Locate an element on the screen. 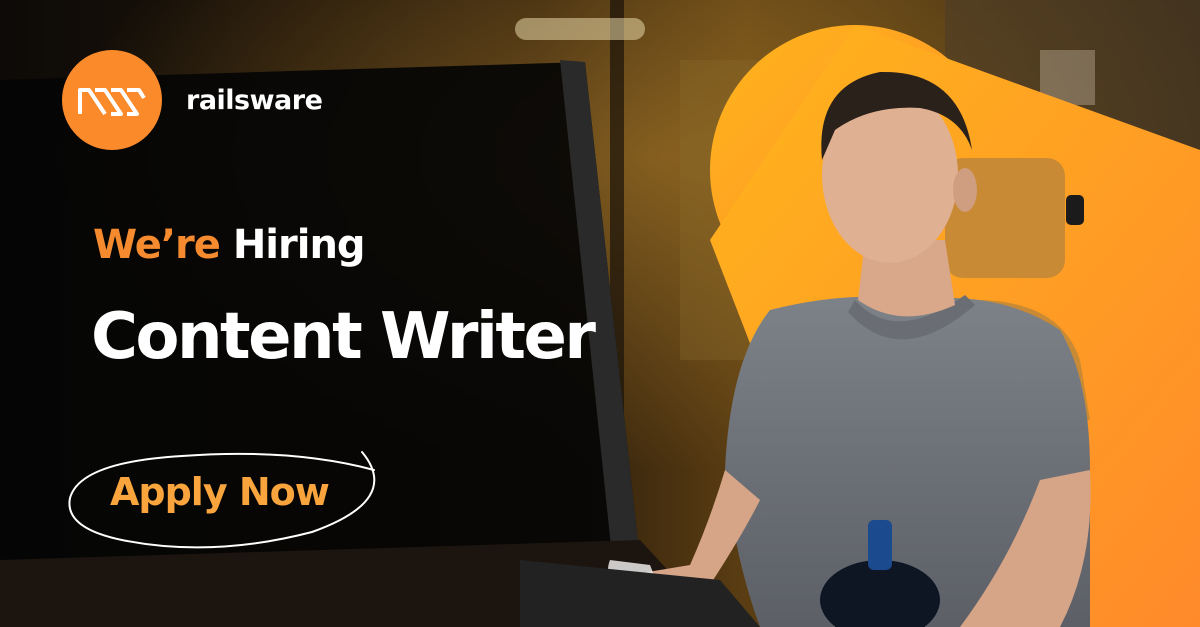  headline-rest: Hiring is located at coordinates (293, 245).